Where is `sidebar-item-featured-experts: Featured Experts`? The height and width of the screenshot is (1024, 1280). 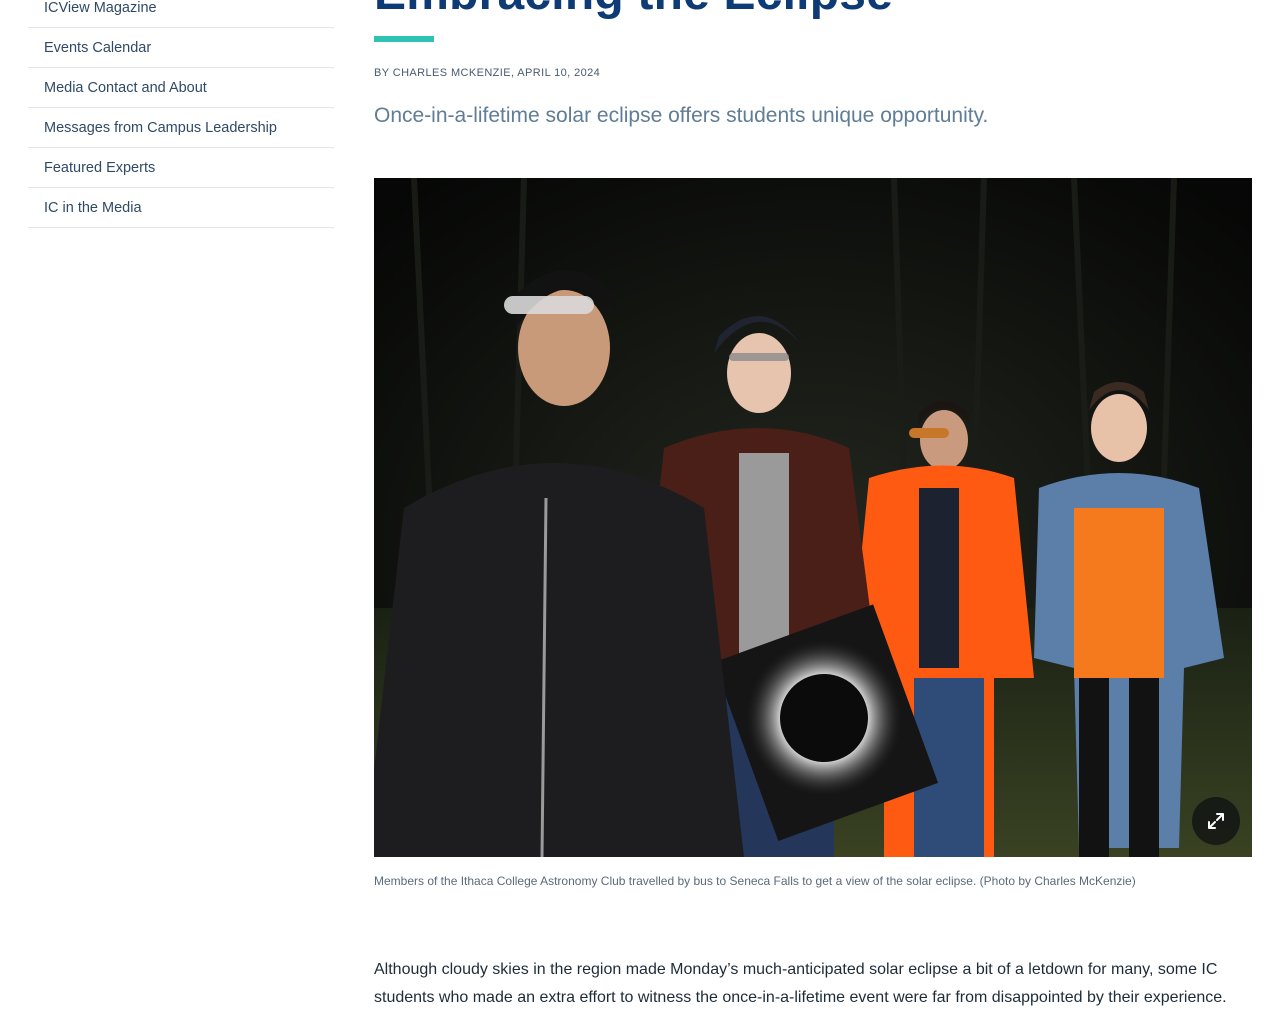 sidebar-item-featured-experts: Featured Experts is located at coordinates (181, 168).